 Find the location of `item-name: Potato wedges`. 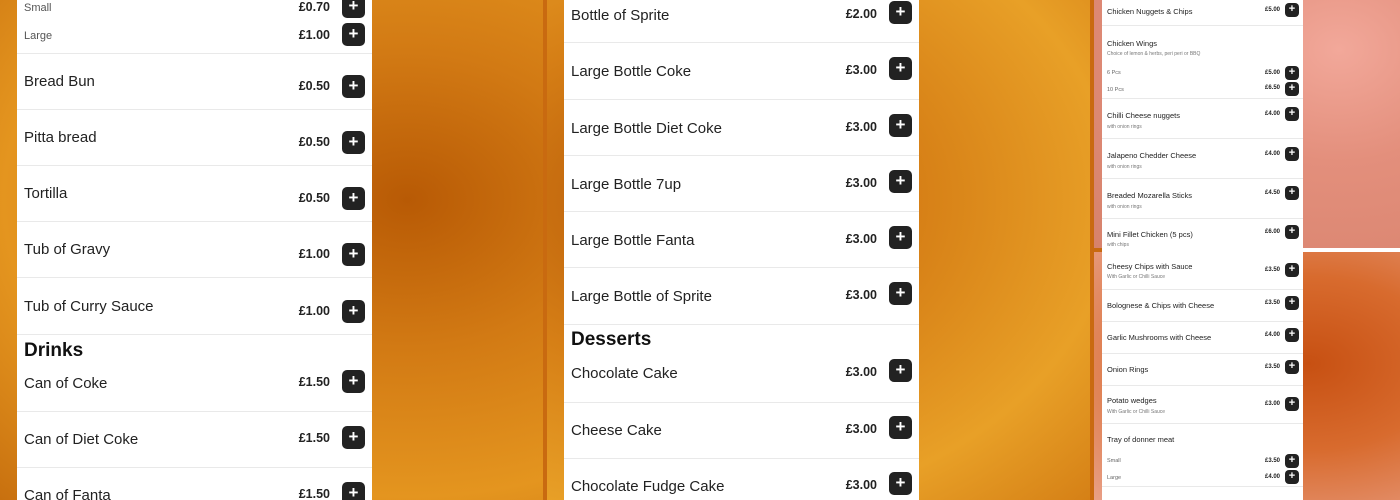

item-name: Potato wedges is located at coordinates (1132, 400).